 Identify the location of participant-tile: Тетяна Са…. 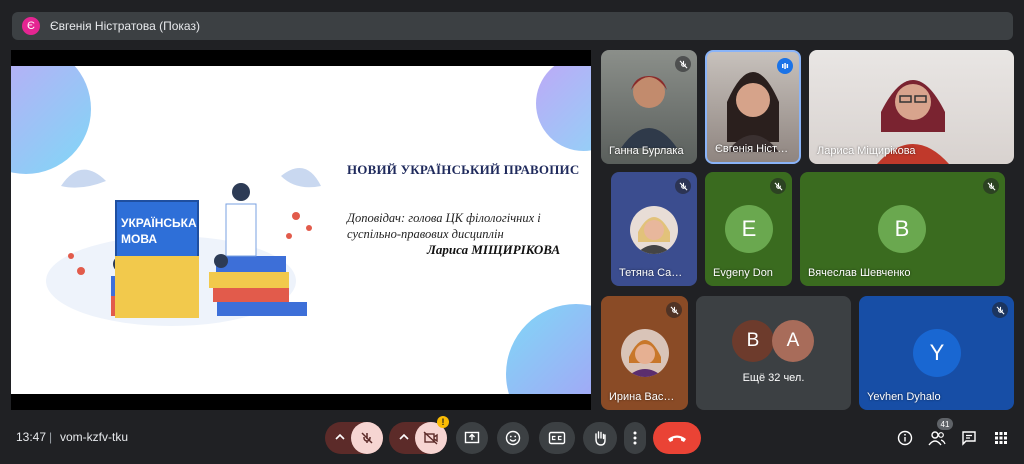
(654, 229).